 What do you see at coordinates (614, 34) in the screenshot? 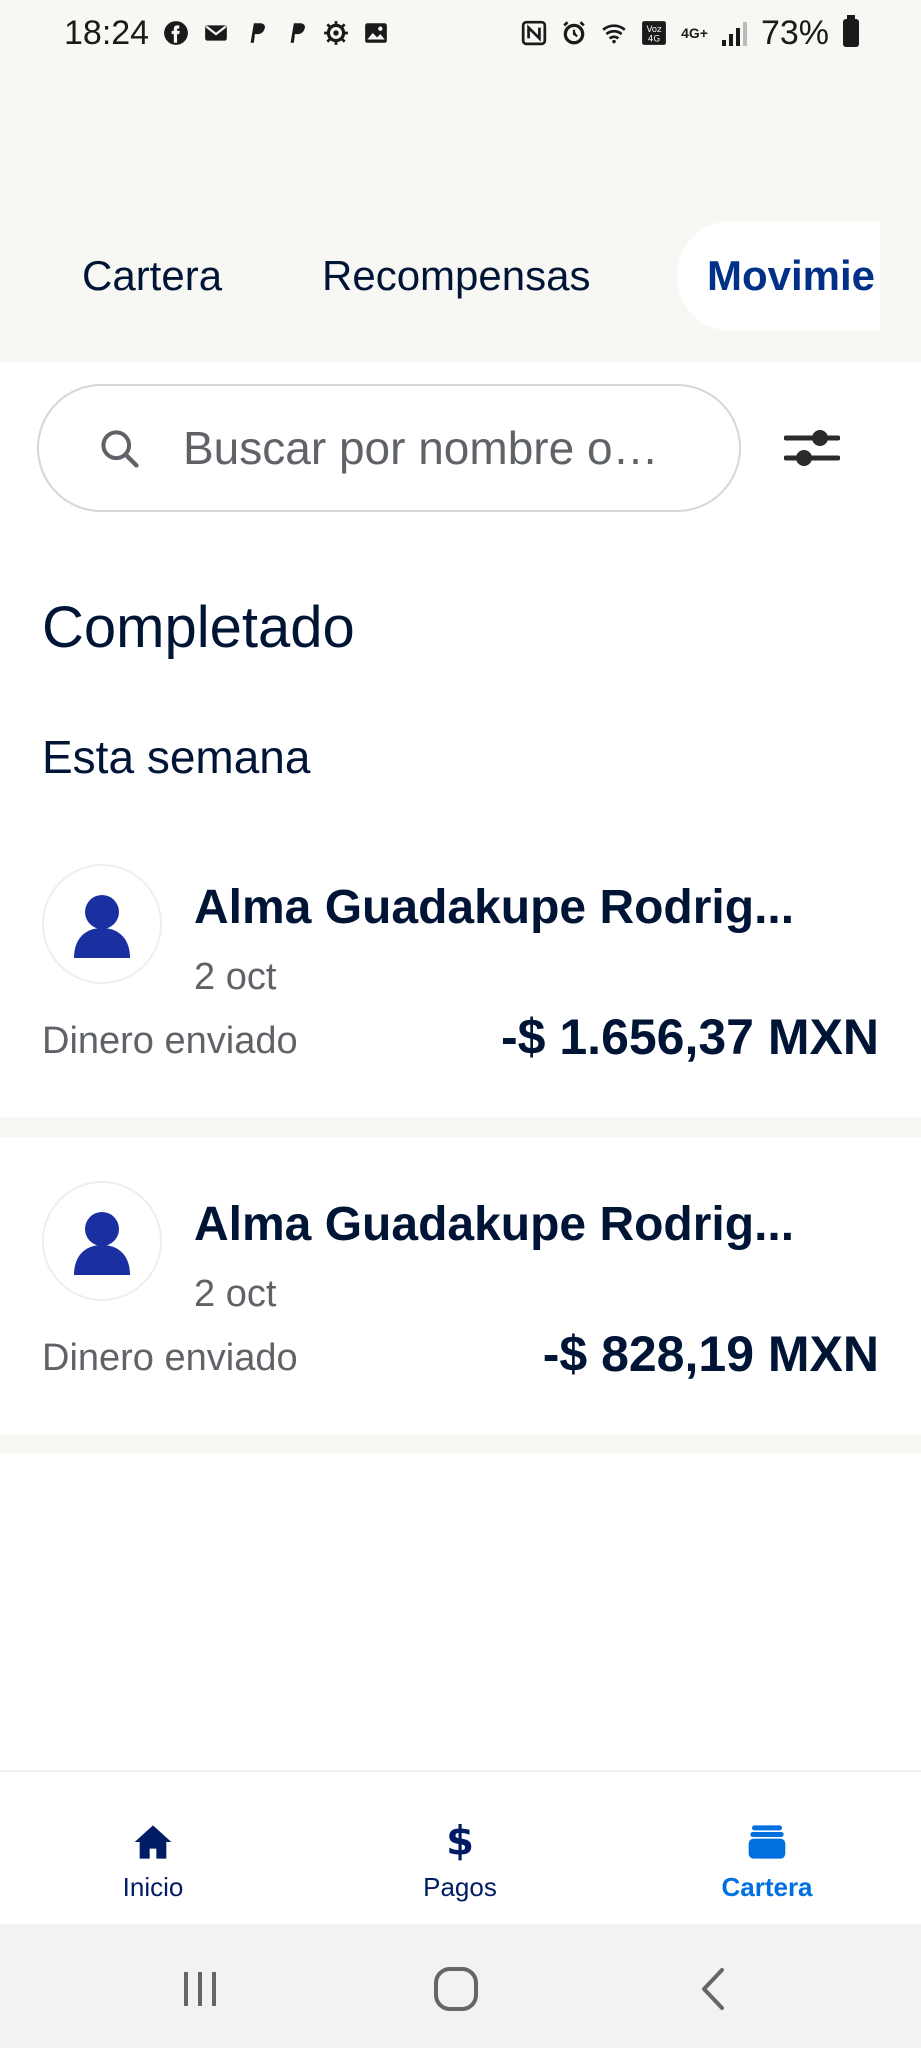
I see `wifi-icon` at bounding box center [614, 34].